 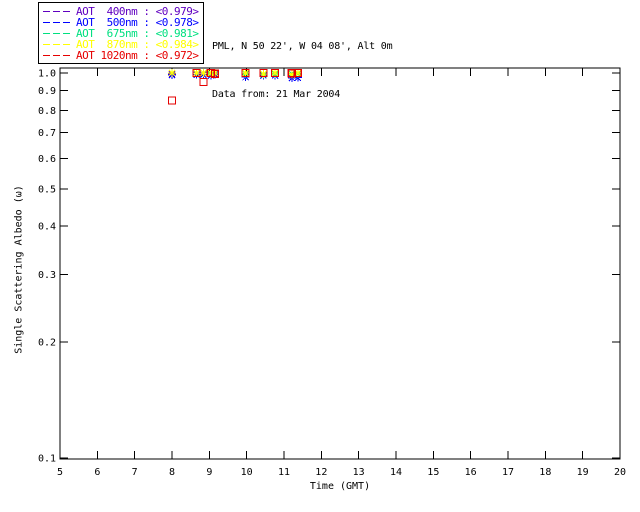 I want to click on x-tick-label: 17, so click(x=508, y=472).